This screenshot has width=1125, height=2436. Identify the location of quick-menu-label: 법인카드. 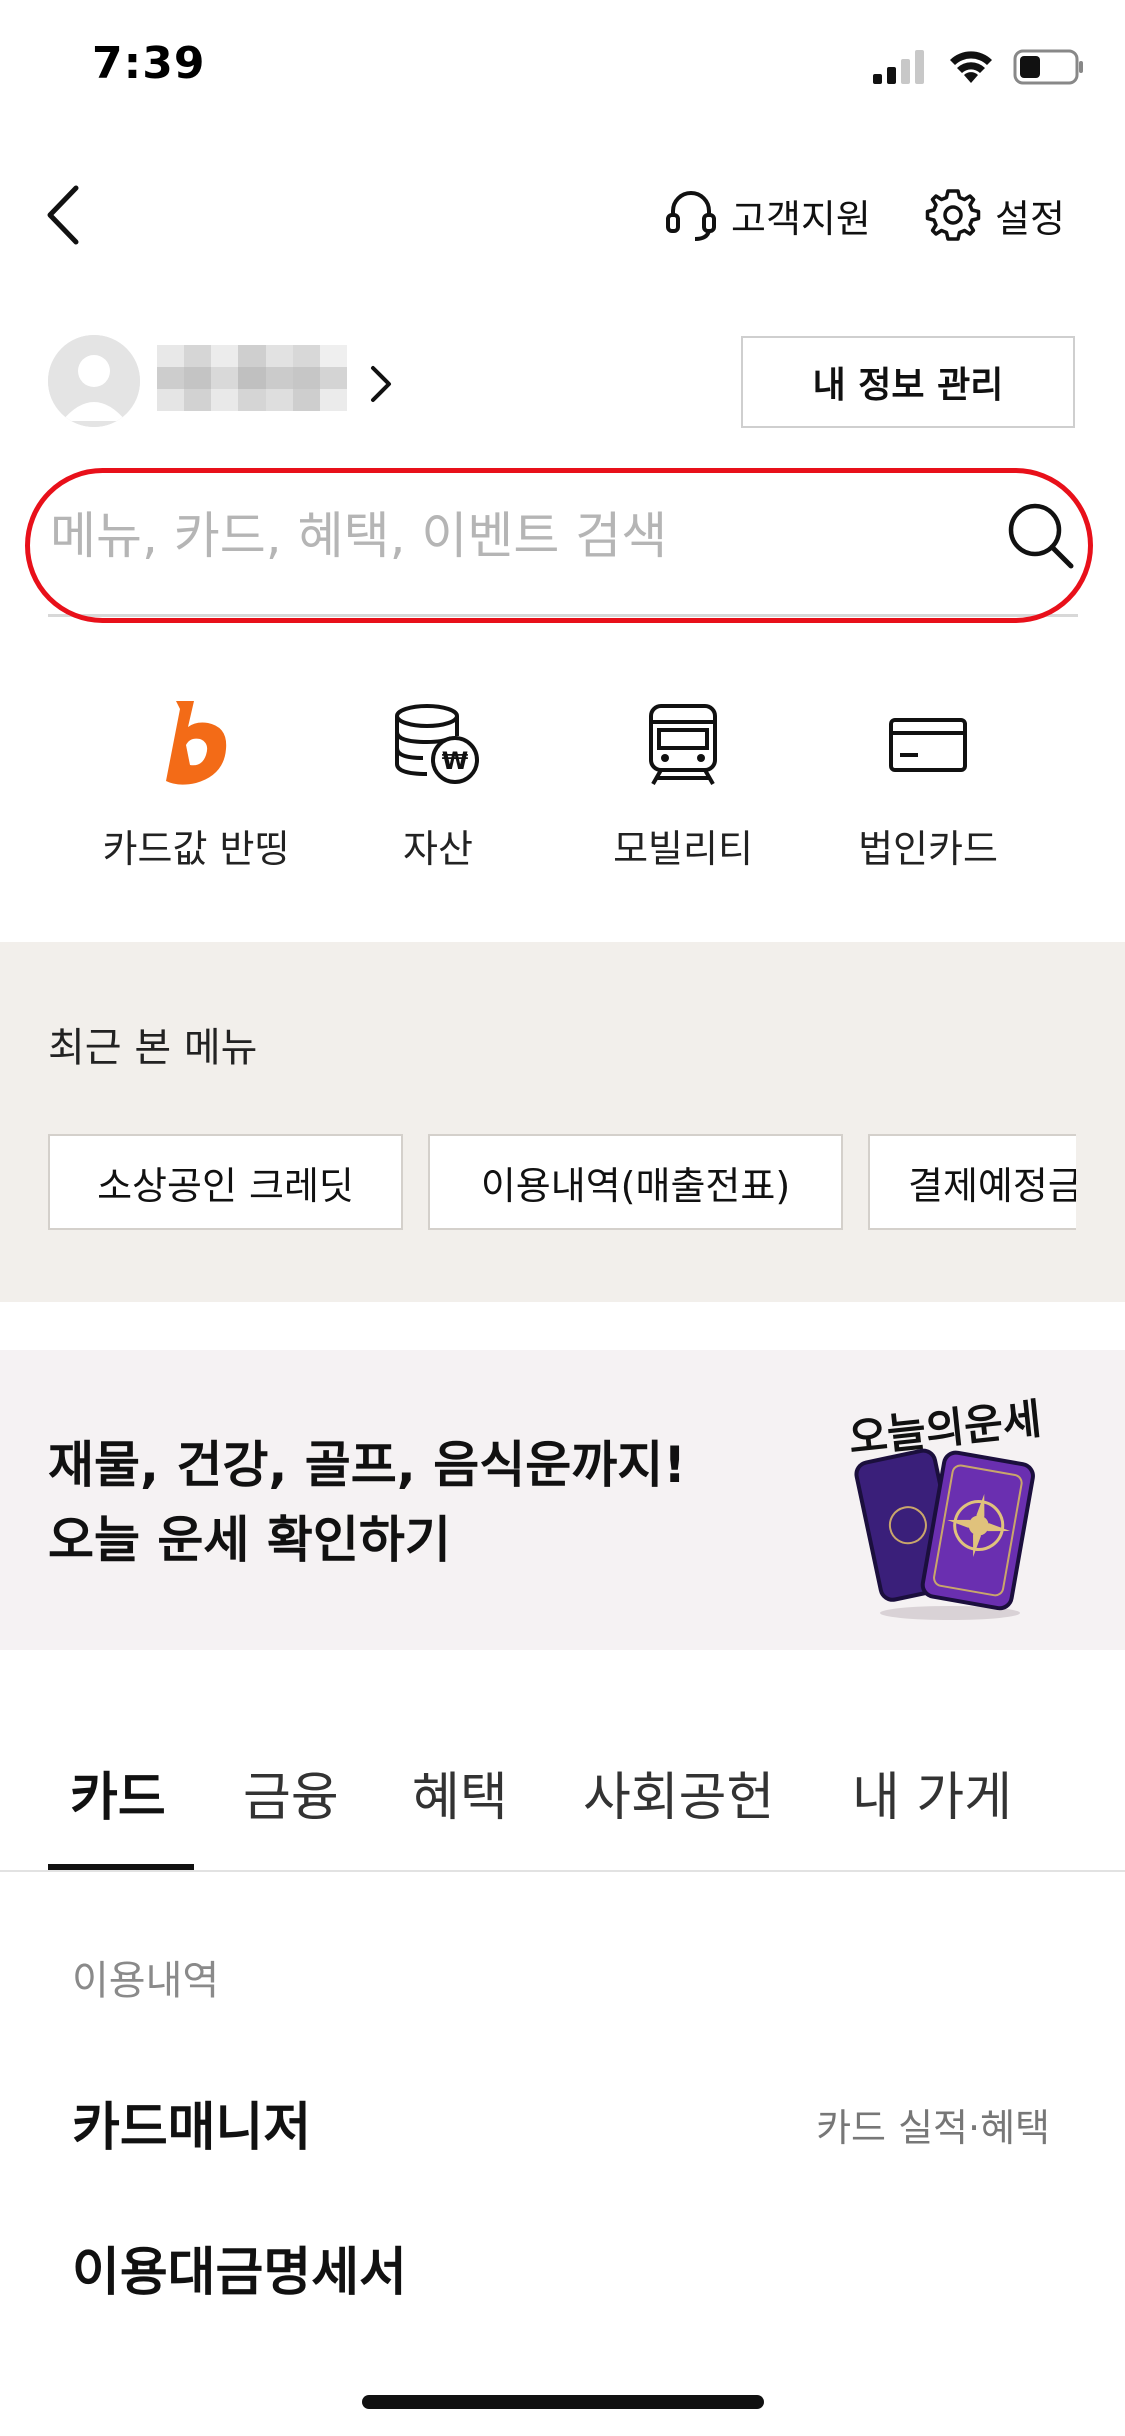
(928, 849).